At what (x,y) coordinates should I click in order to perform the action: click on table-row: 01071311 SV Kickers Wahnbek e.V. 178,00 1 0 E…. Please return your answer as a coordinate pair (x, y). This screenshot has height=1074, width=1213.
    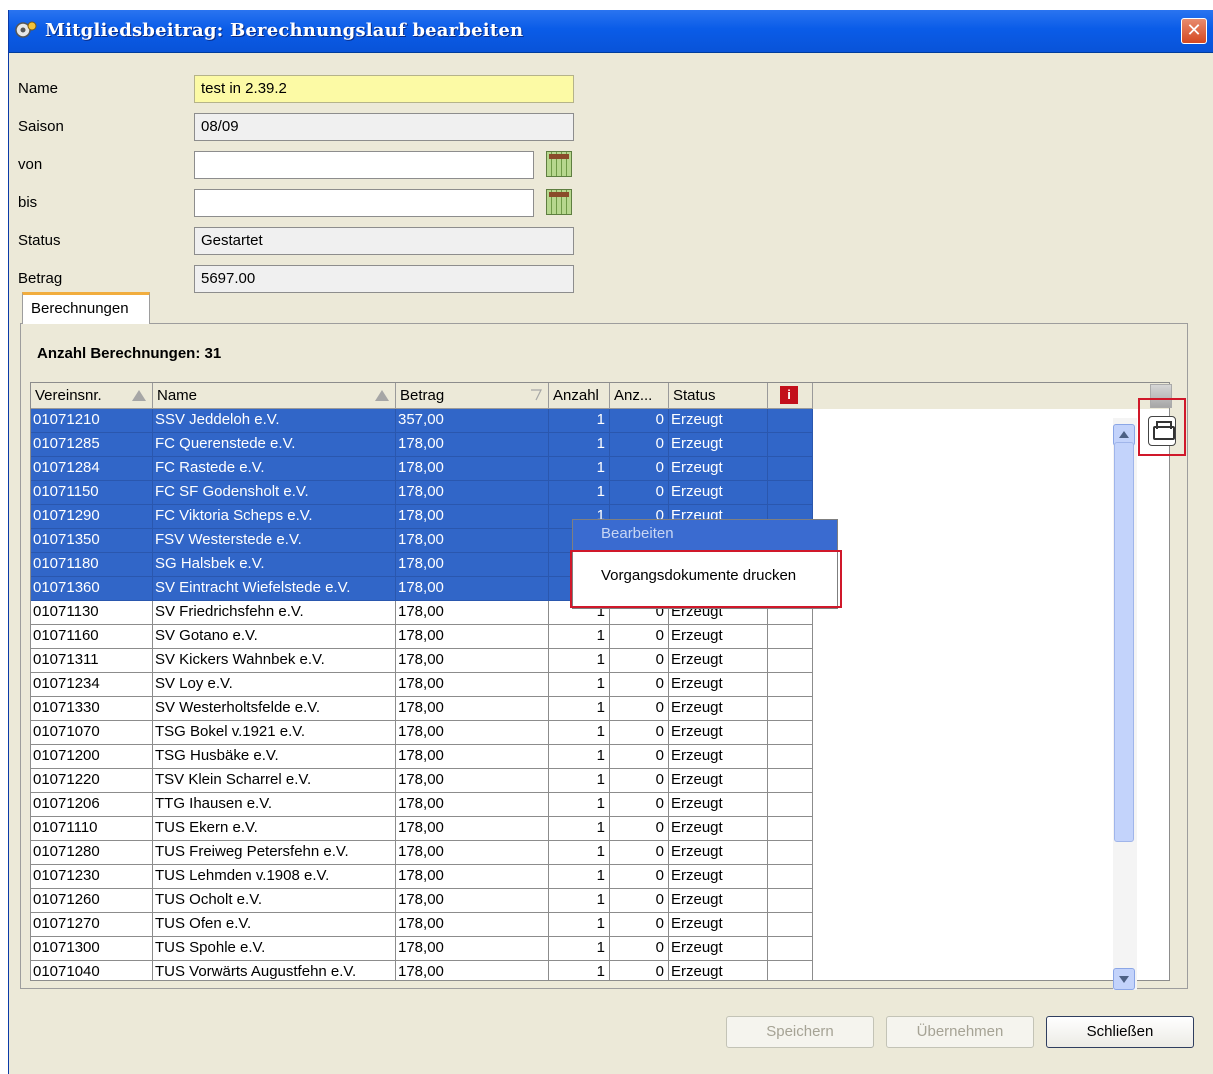
    Looking at the image, I should click on (422, 661).